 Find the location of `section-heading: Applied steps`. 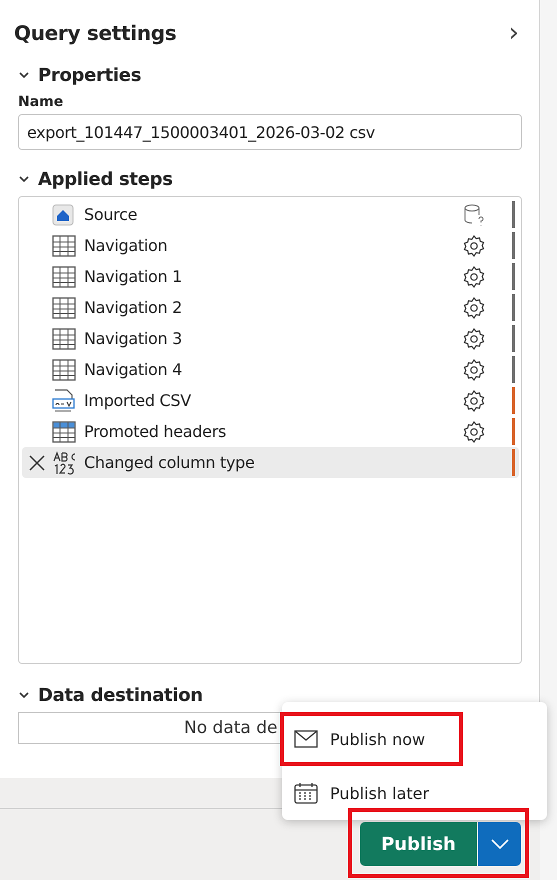

section-heading: Applied steps is located at coordinates (105, 179).